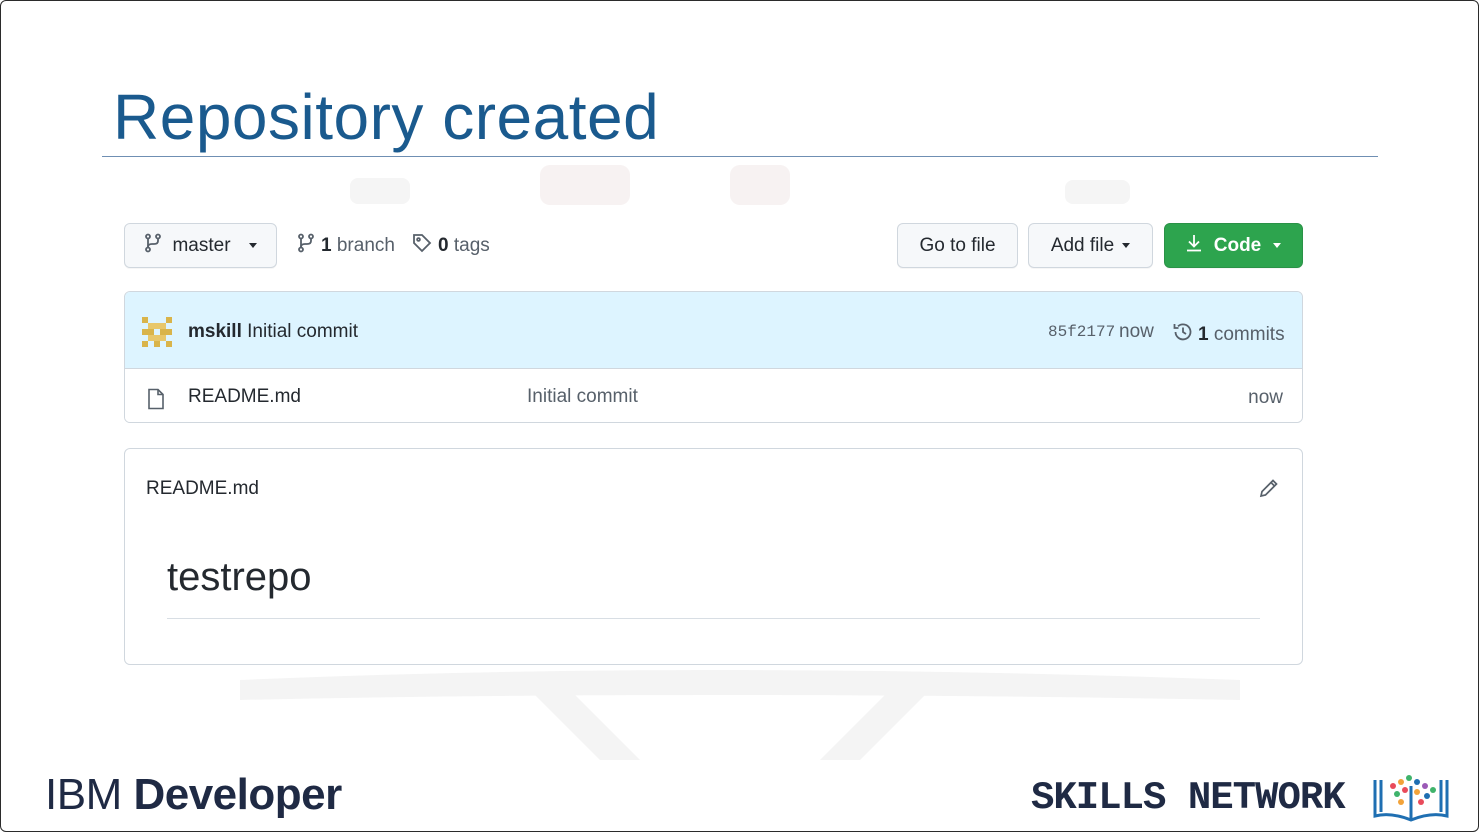  What do you see at coordinates (1136, 331) in the screenshot?
I see `commit-time: now` at bounding box center [1136, 331].